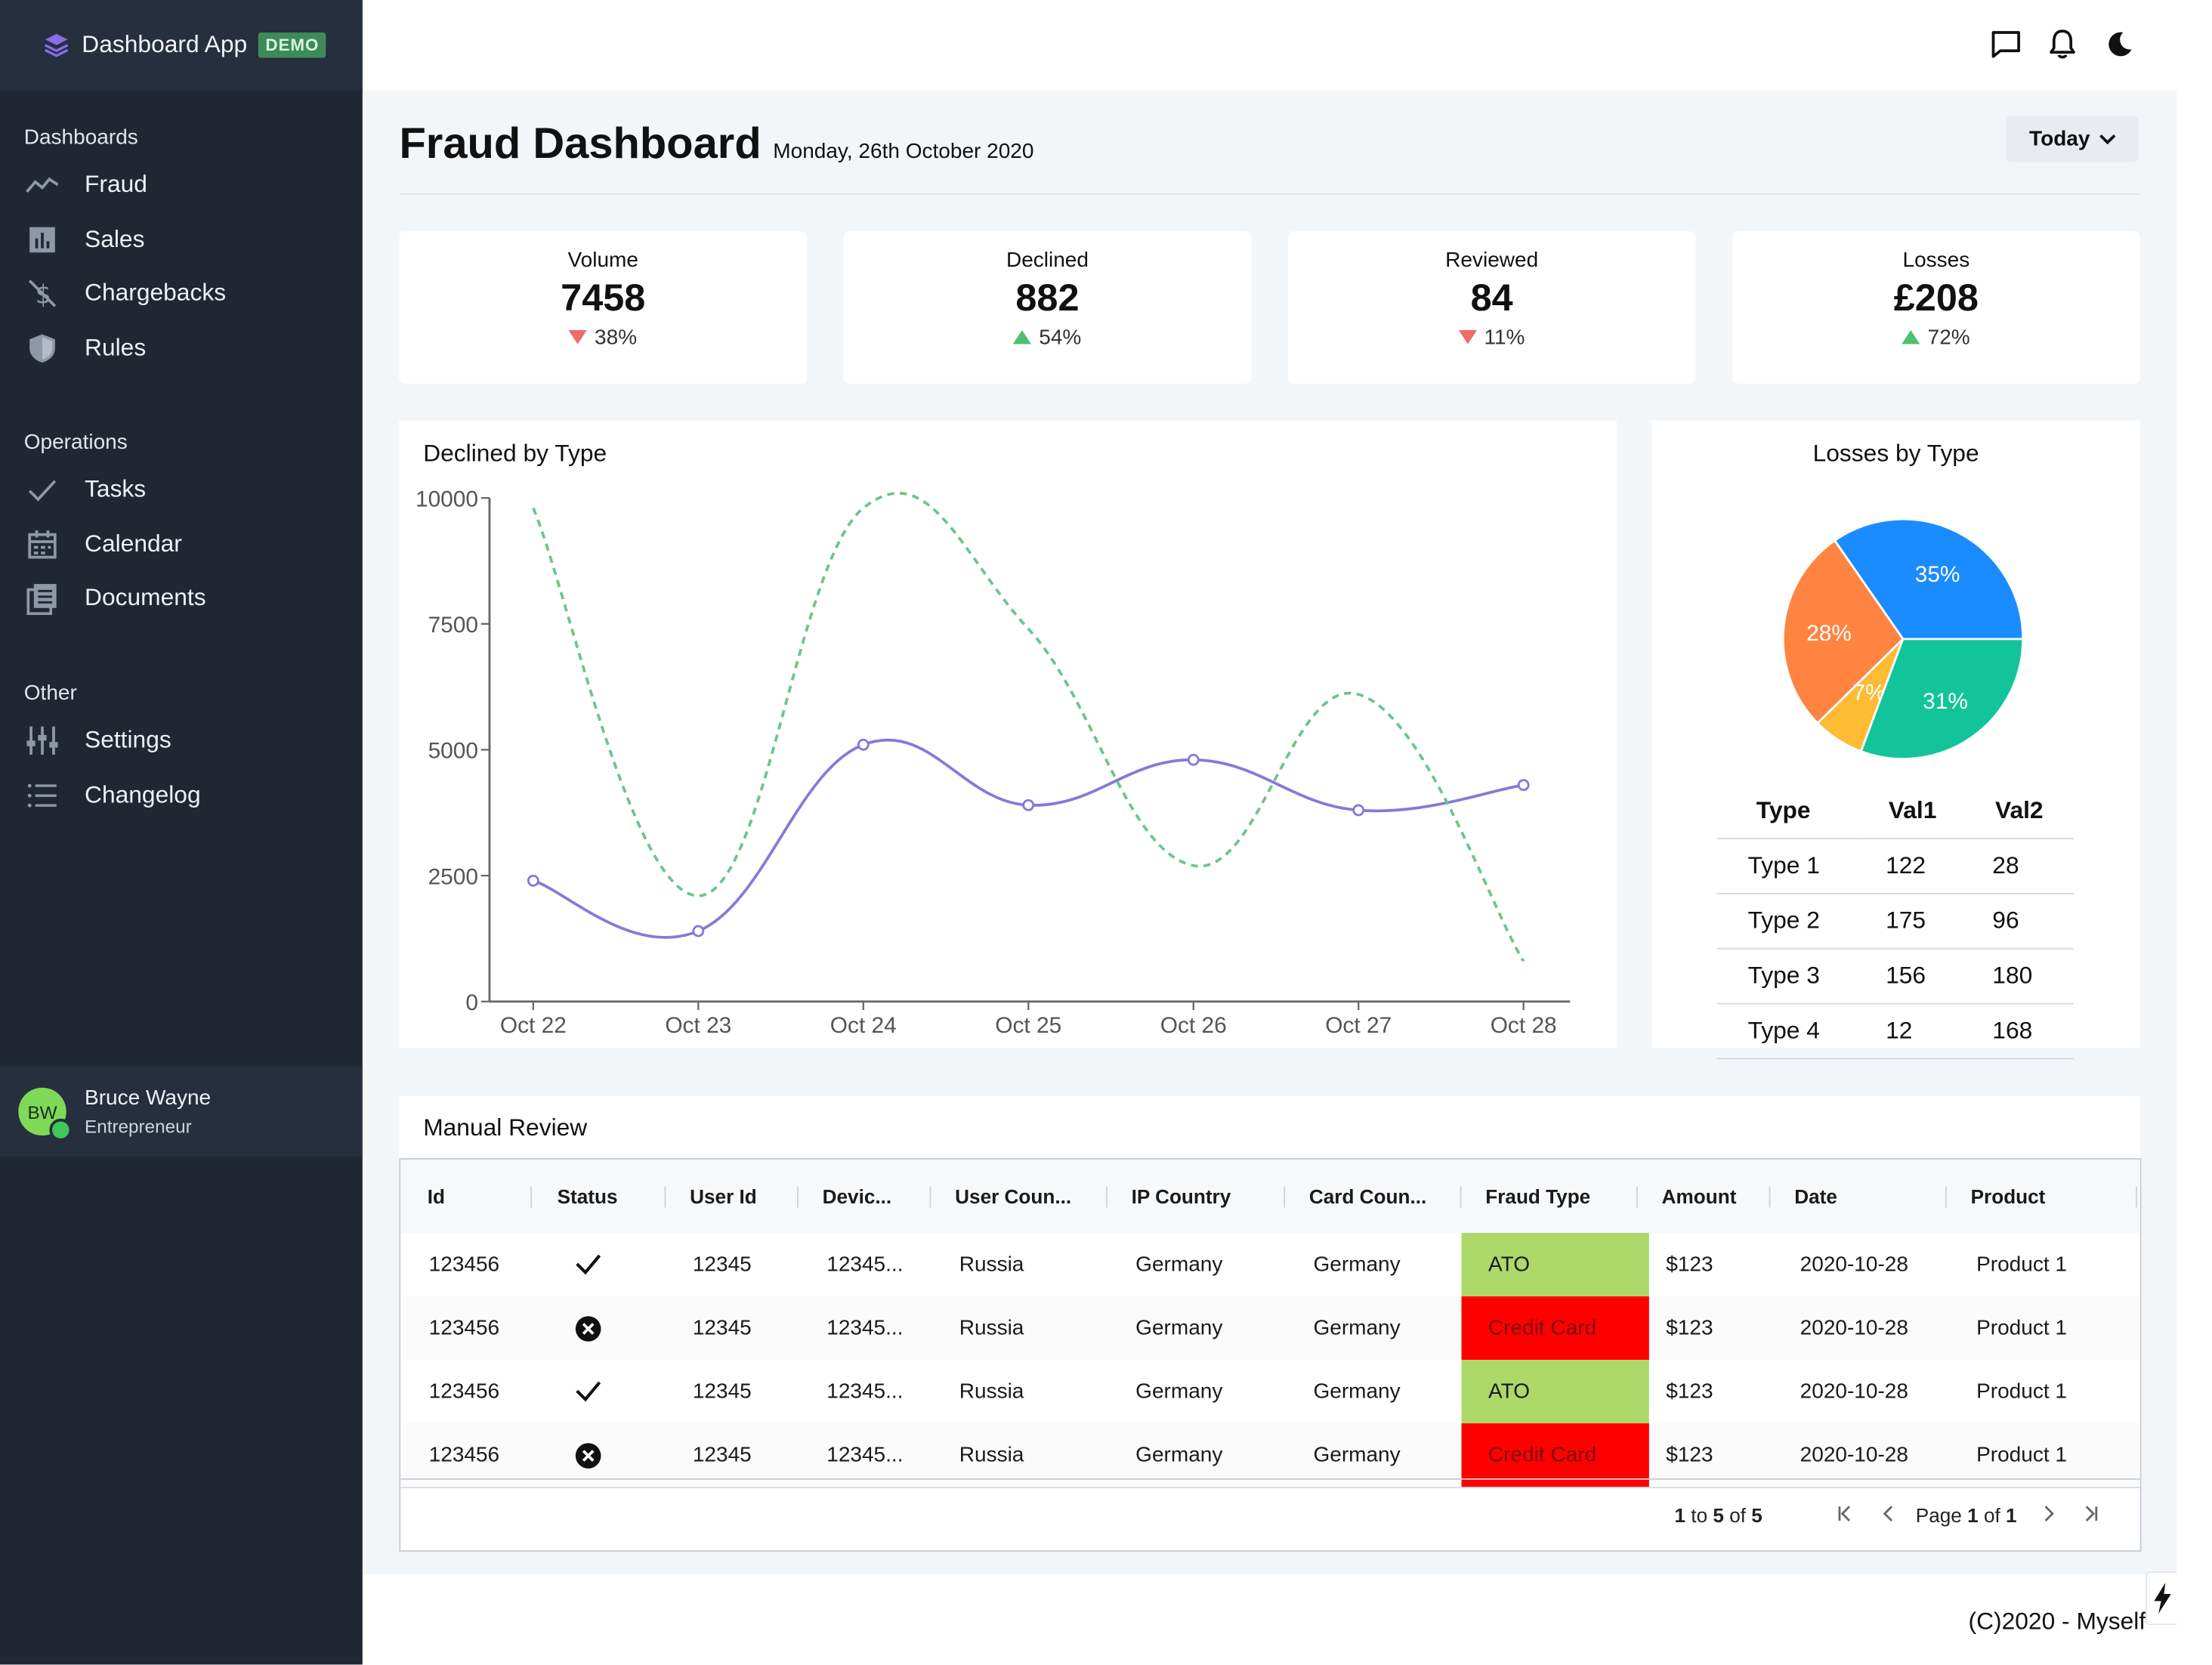  Describe the element at coordinates (181, 1112) in the screenshot. I see `user-profile: BW Bruce Wayne Entrepreneur` at that location.